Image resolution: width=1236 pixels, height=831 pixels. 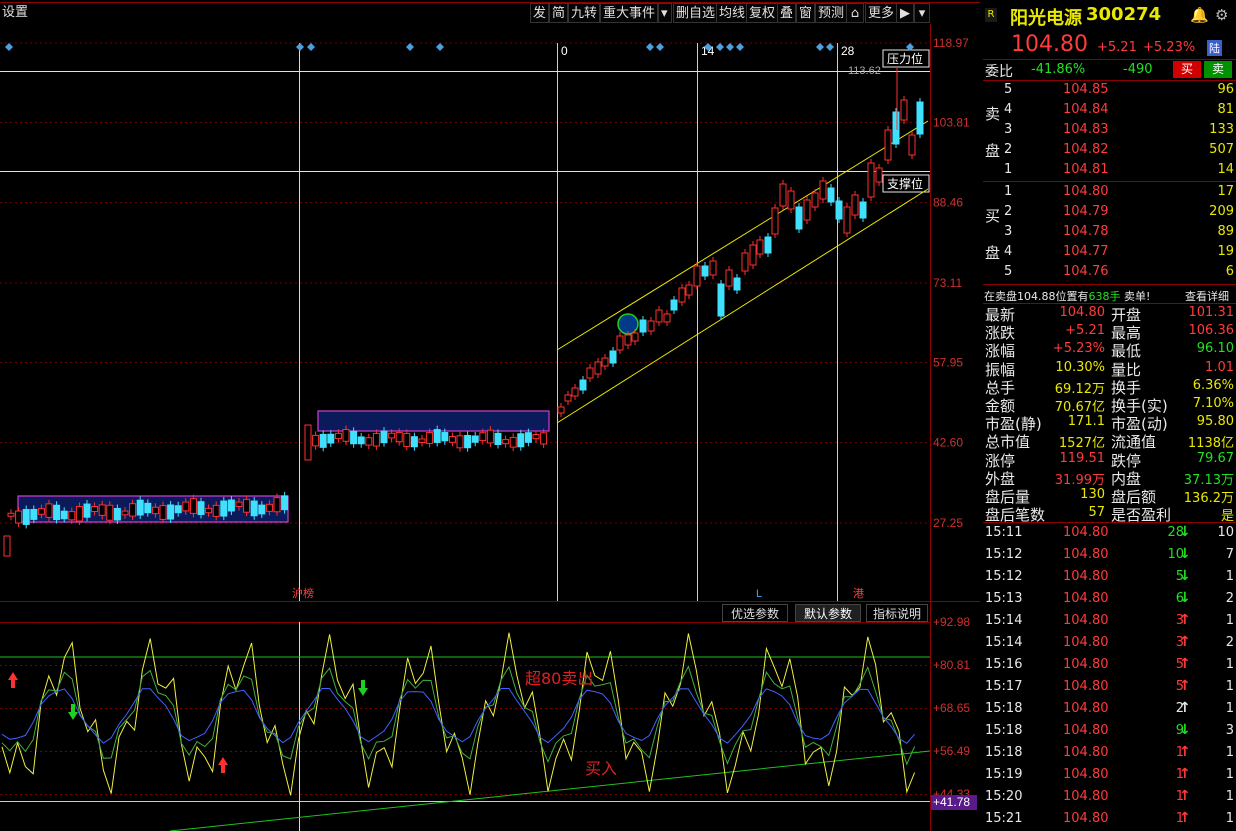 What do you see at coordinates (1086, 149) in the screenshot?
I see `ask-price: 104.82` at bounding box center [1086, 149].